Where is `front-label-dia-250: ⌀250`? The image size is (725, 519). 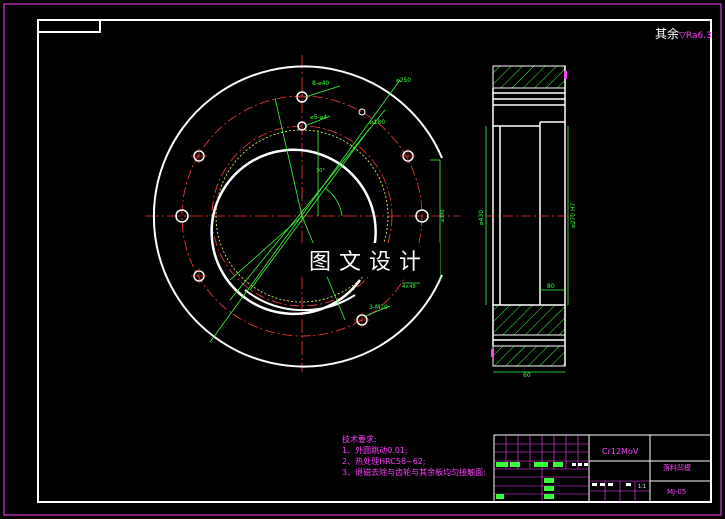
front-label-dia-250: ⌀250 is located at coordinates (403, 80).